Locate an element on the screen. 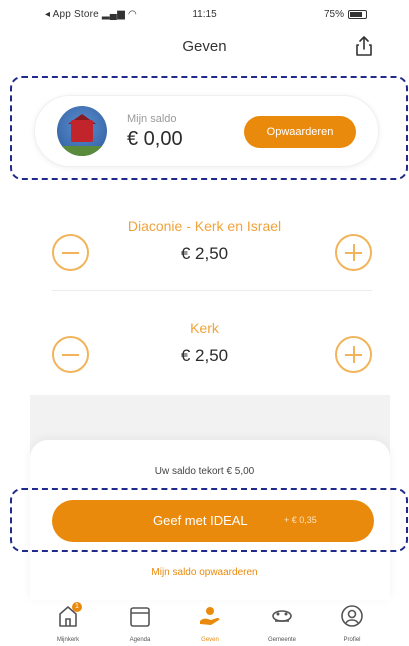  share-icon is located at coordinates (364, 46).